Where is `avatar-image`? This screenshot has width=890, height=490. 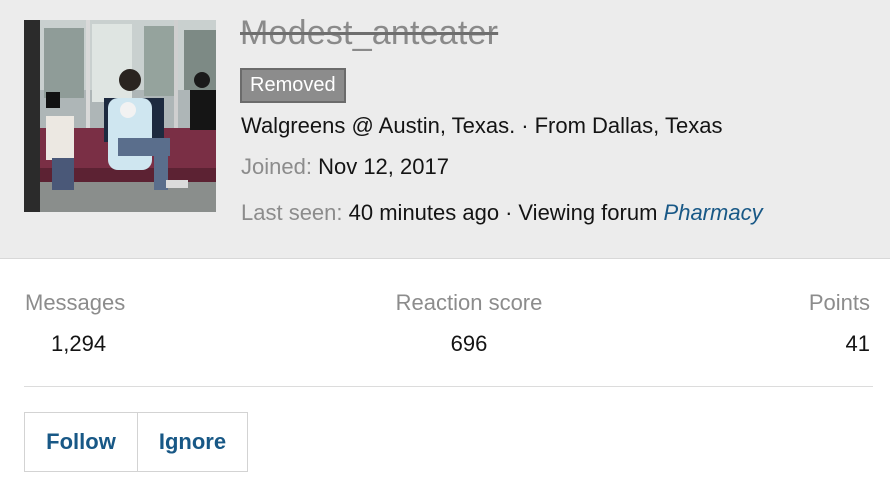 avatar-image is located at coordinates (120, 116).